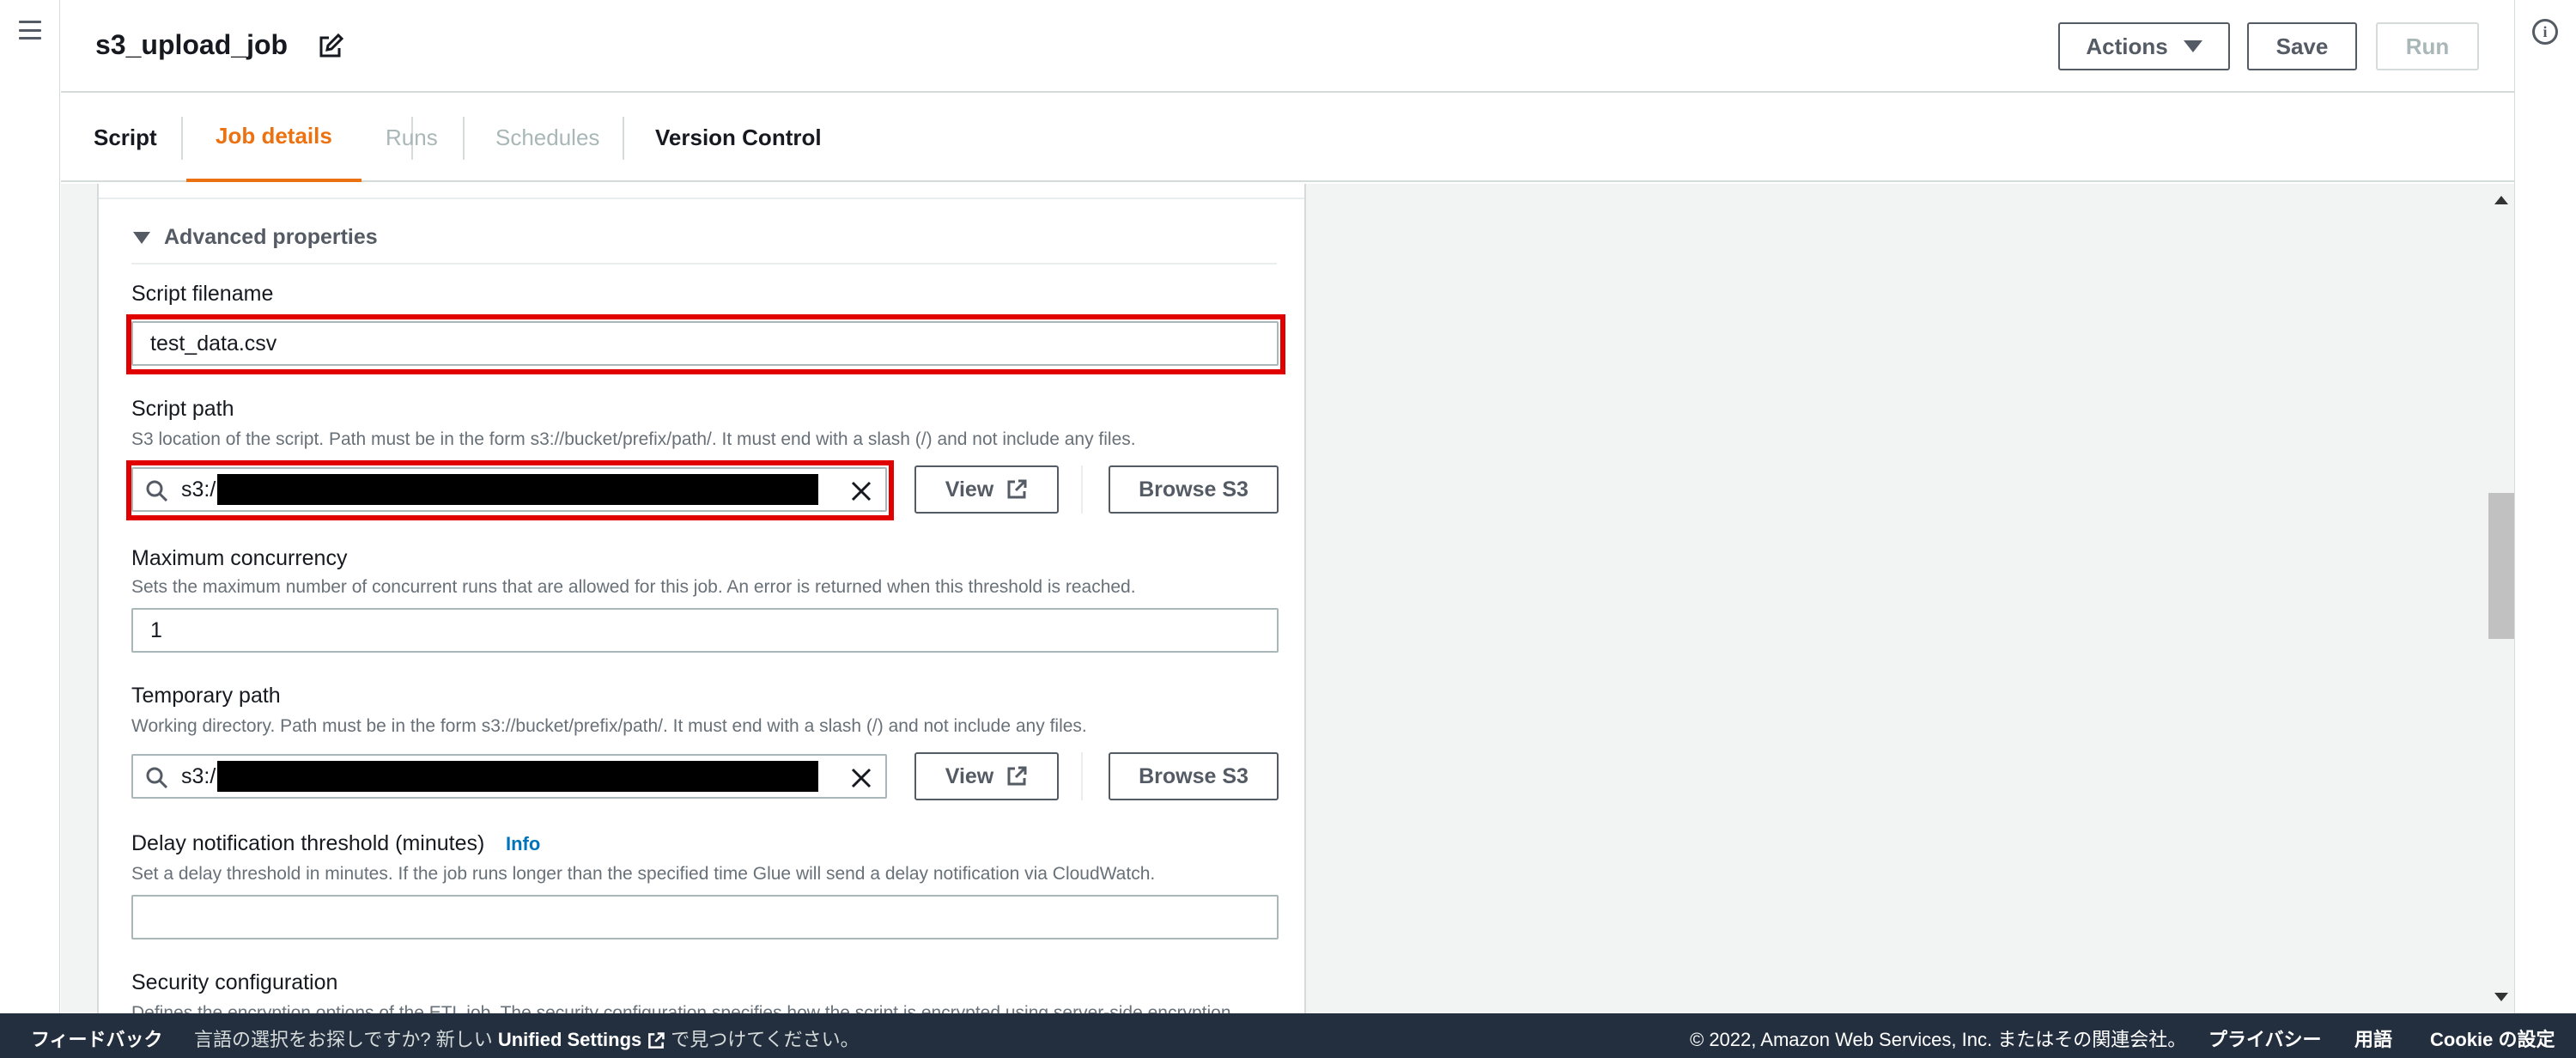 The width and height of the screenshot is (2576, 1058). I want to click on left-rail, so click(30, 506).